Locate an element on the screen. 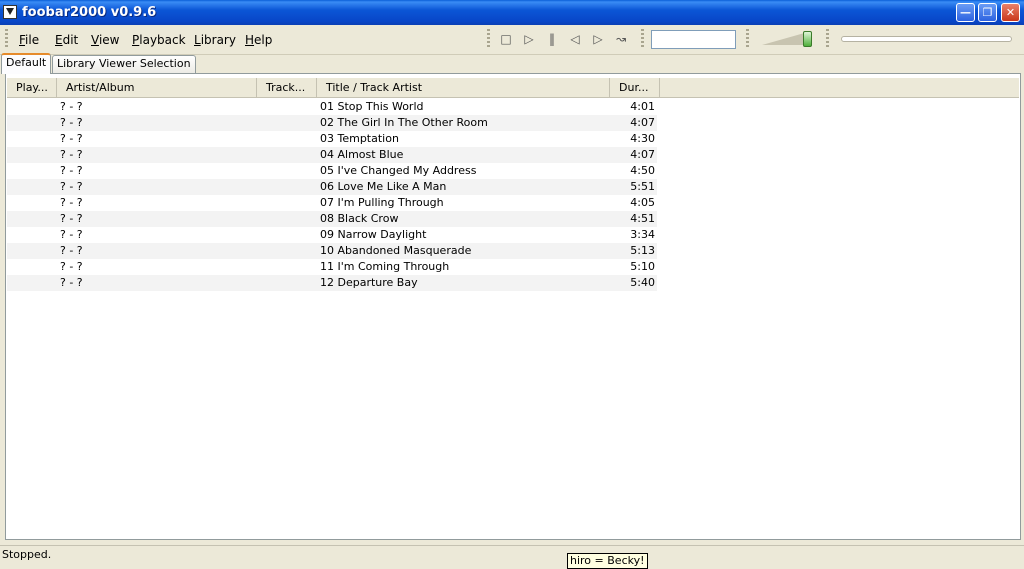 Image resolution: width=1024 pixels, height=569 pixels. app-icon is located at coordinates (10, 12).